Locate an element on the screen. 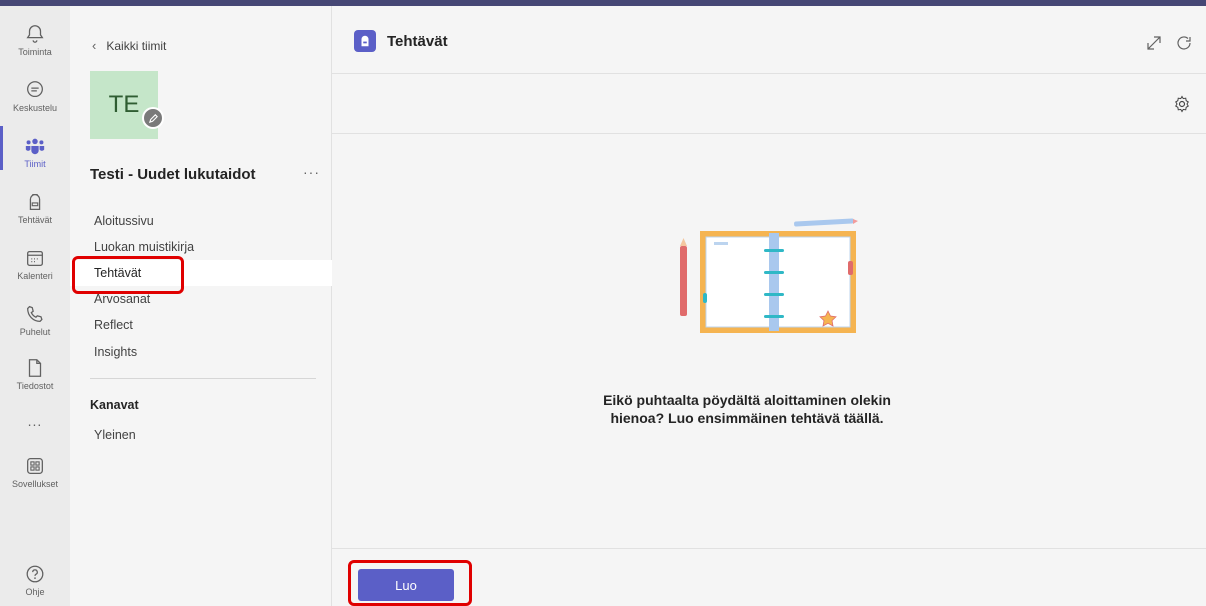 This screenshot has width=1206, height=606. expand-icon is located at coordinates (1154, 43).